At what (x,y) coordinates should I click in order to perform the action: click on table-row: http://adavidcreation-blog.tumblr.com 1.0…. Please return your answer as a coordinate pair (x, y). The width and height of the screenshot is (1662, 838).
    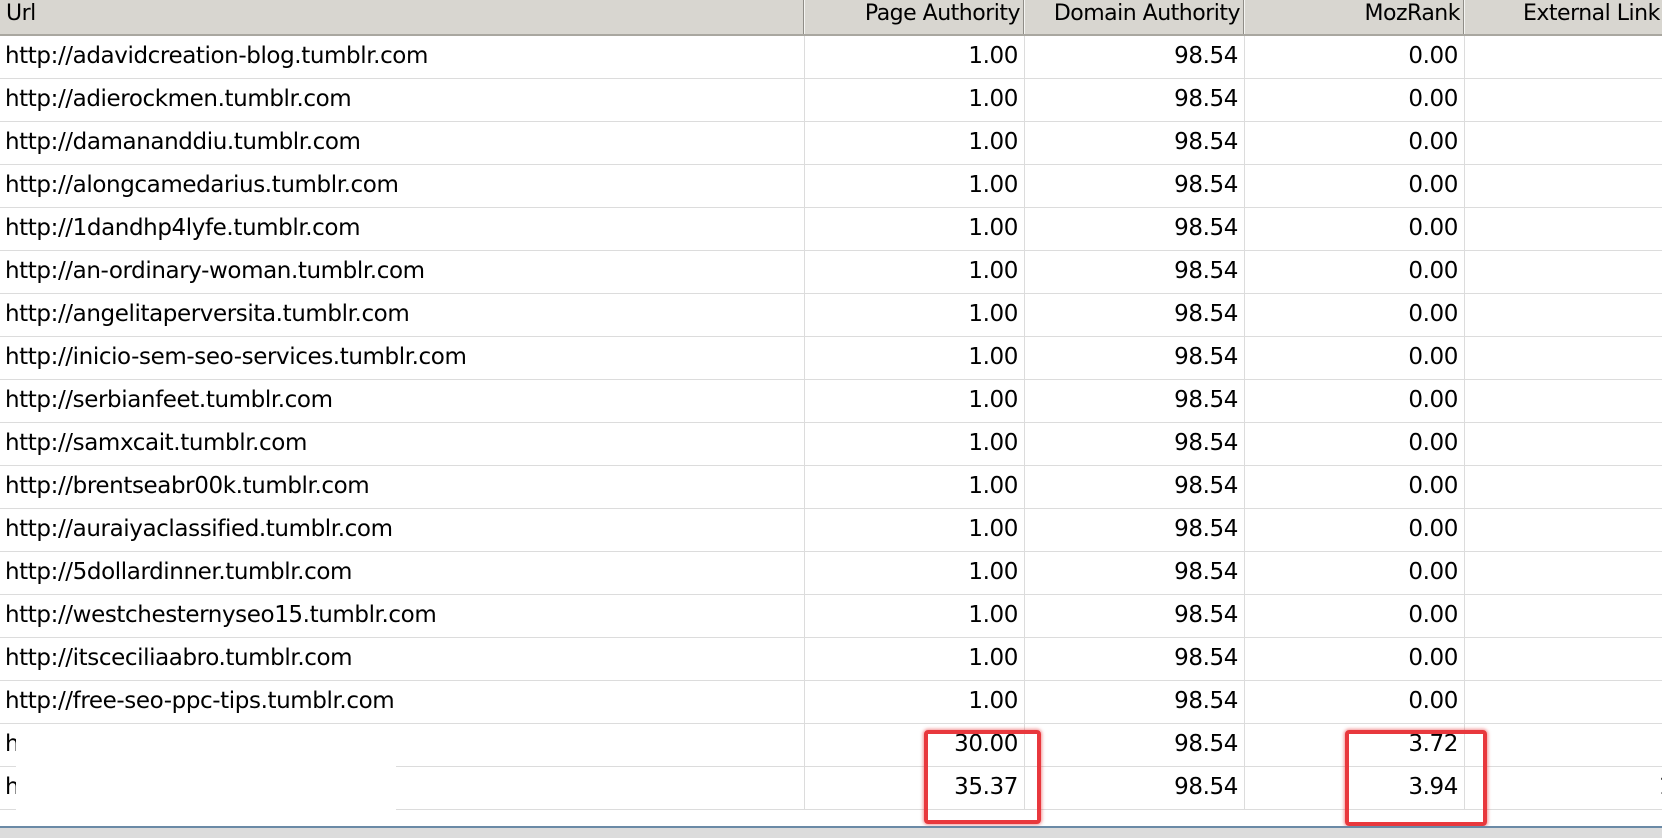
    Looking at the image, I should click on (831, 57).